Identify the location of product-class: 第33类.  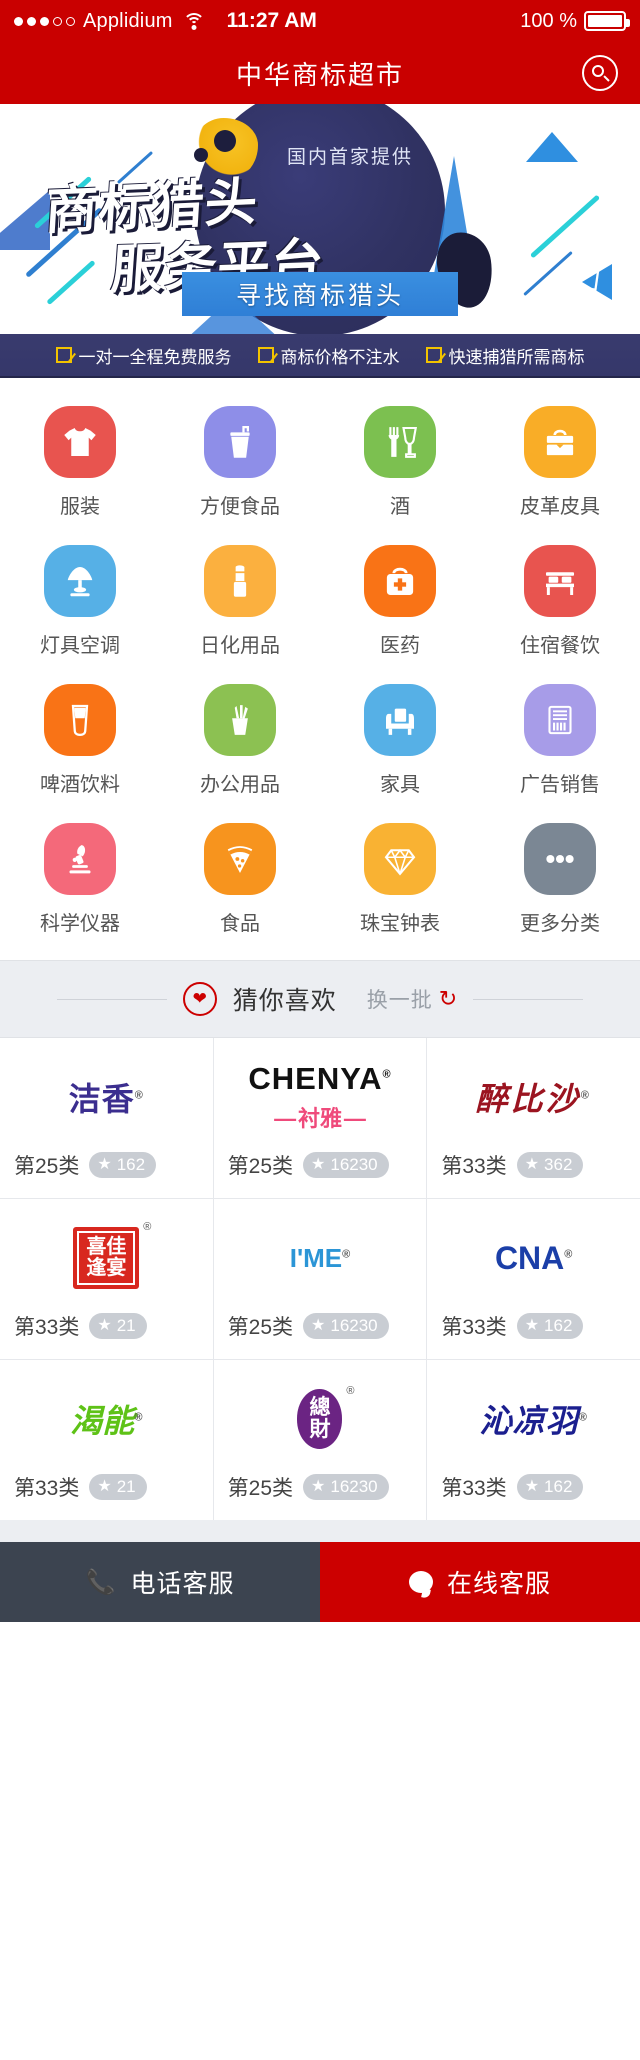
(47, 1327).